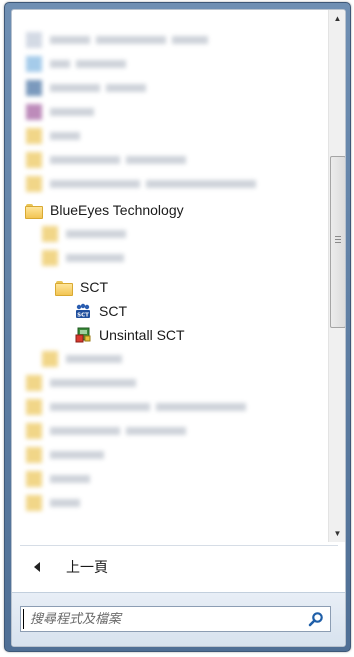 This screenshot has width=354, height=657. Describe the element at coordinates (83, 311) in the screenshot. I see `sct-app-icon: SCT` at that location.